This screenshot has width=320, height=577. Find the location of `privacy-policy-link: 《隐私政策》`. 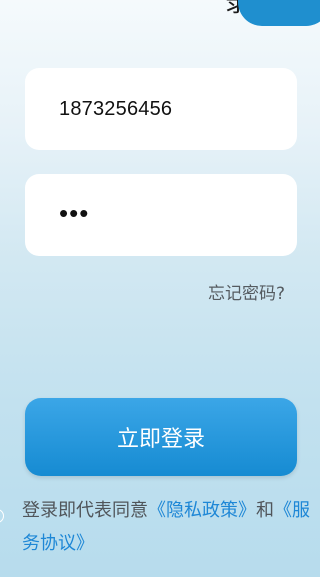

privacy-policy-link: 《隐私政策》 is located at coordinates (202, 510).